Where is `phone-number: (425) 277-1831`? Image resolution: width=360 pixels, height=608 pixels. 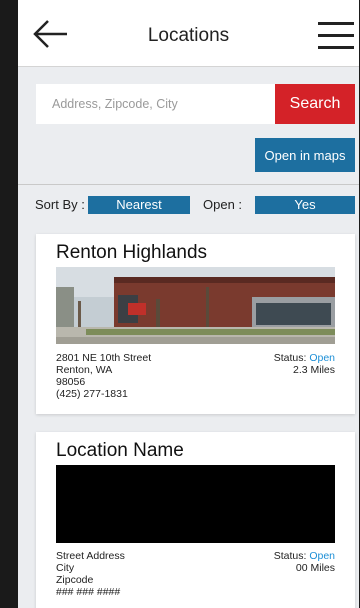
phone-number: (425) 277-1831 is located at coordinates (103, 394).